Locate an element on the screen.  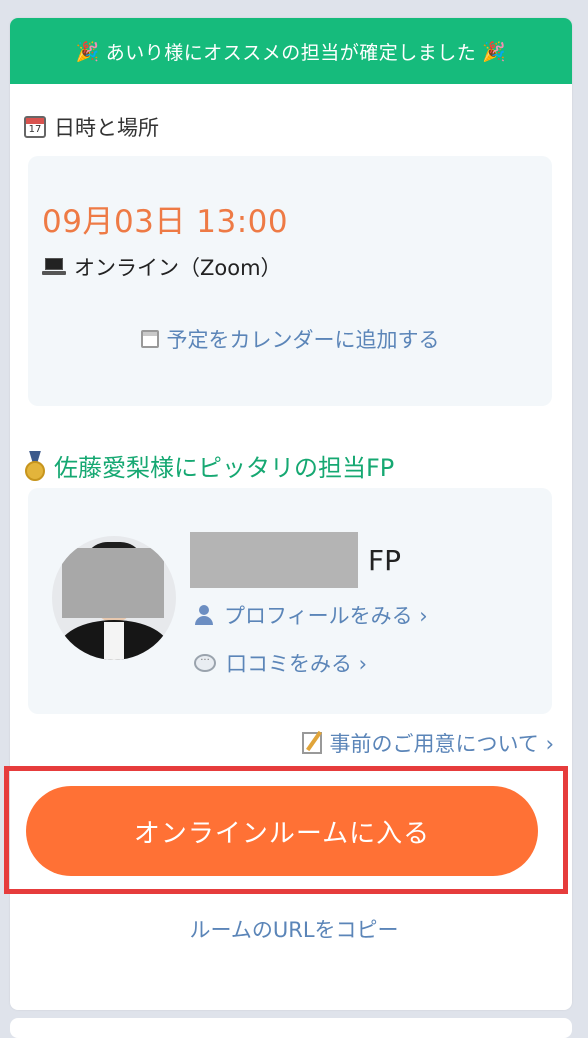
fp-heading-text: 佐藤愛梨様にピッタリの担当FP is located at coordinates (224, 468).